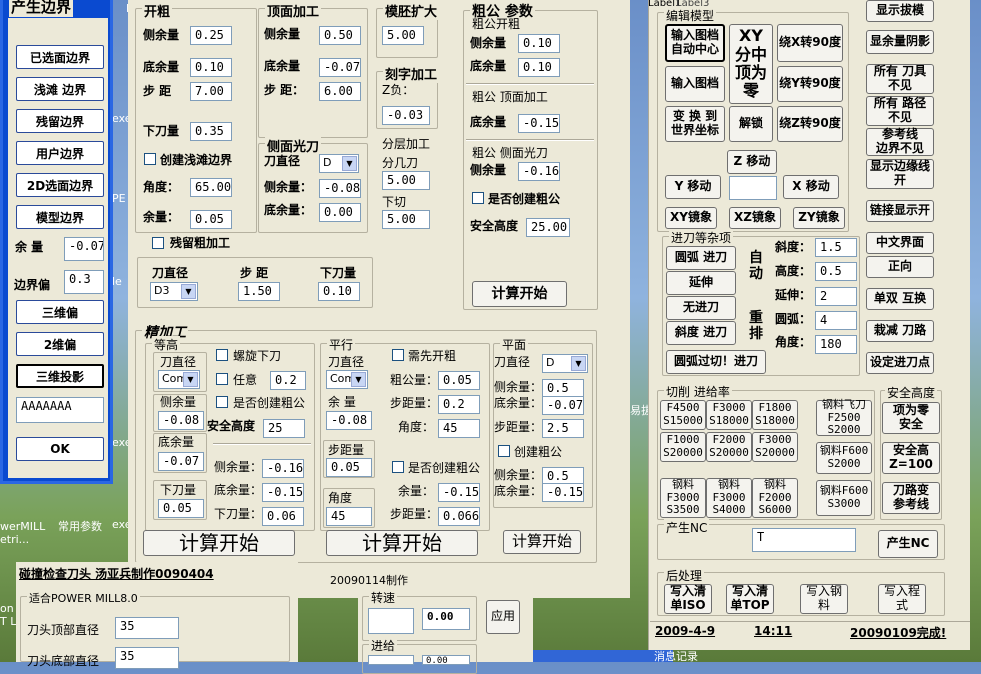  Describe the element at coordinates (693, 187) in the screenshot. I see `y-move-button: Y 移动` at that location.